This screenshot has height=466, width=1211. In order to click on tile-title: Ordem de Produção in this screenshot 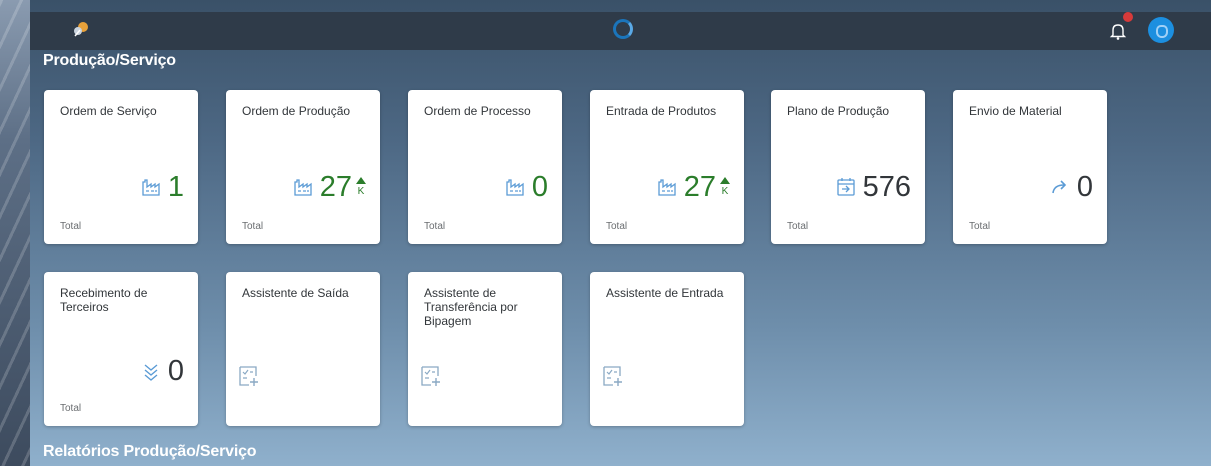, I will do `click(296, 111)`.